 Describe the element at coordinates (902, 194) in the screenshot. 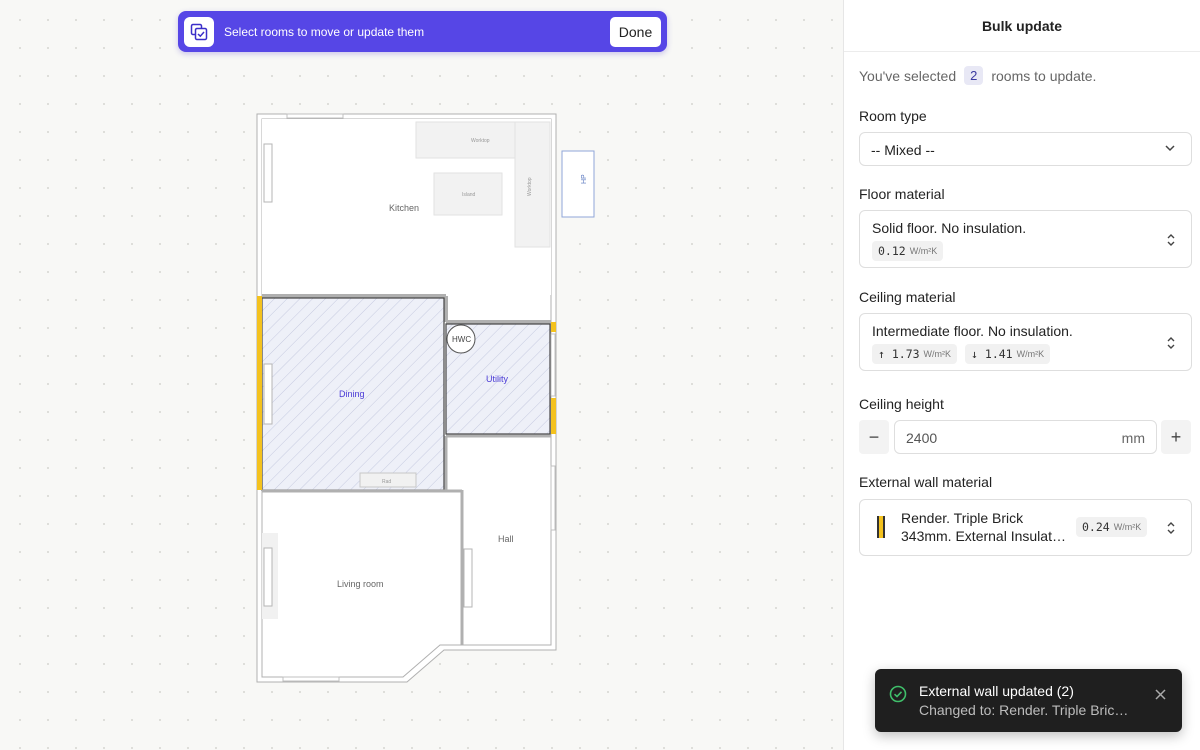

I see `floor-material-label: Floor material` at that location.